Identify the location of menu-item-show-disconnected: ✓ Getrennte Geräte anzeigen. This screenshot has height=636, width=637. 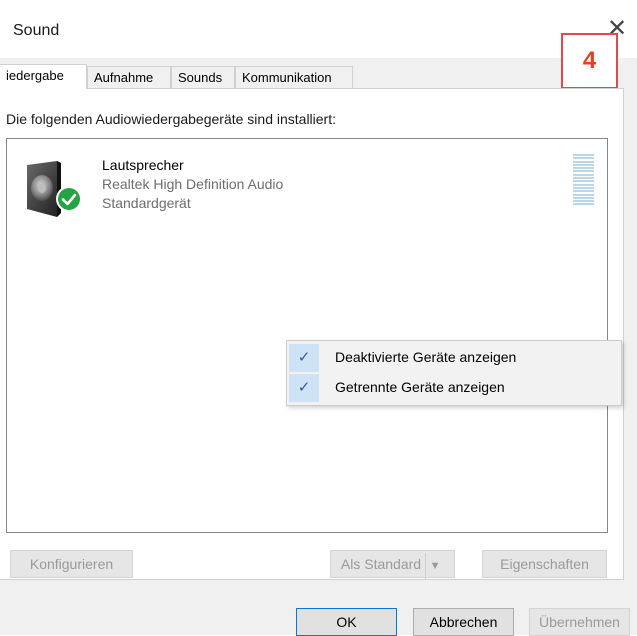
(454, 388).